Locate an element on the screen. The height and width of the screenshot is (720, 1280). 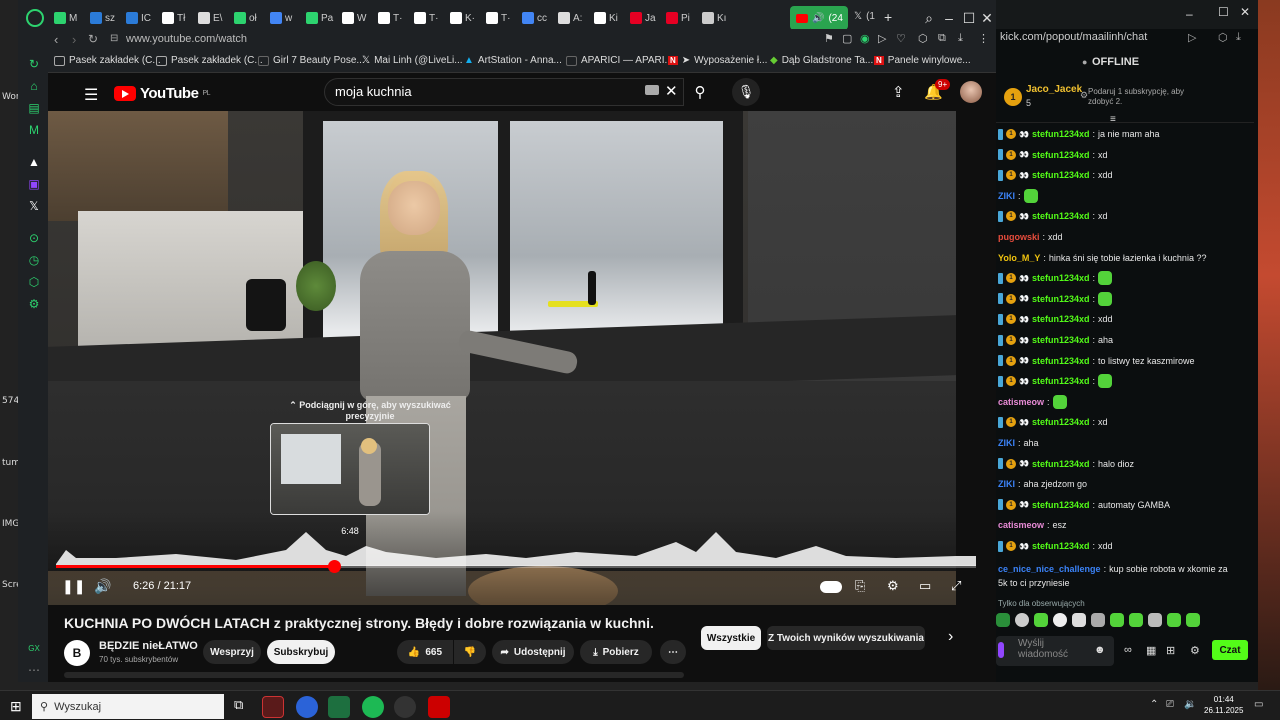
filter-icon: ≡ is located at coordinates (1113, 119).